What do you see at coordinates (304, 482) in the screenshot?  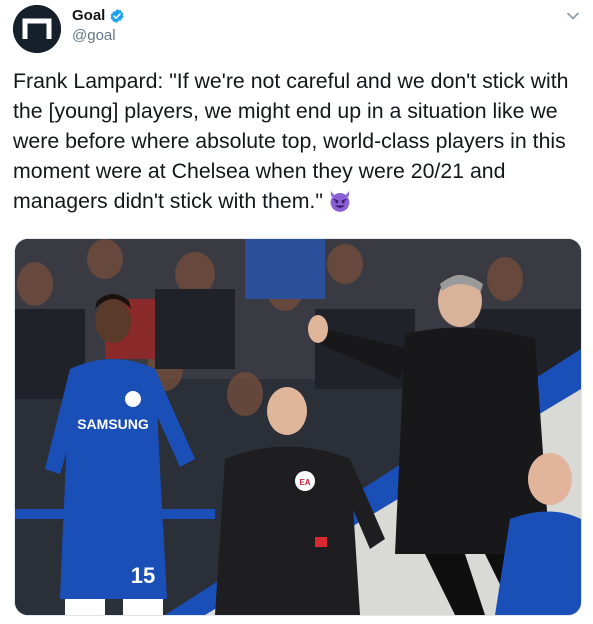 I see `svg-text: EA` at bounding box center [304, 482].